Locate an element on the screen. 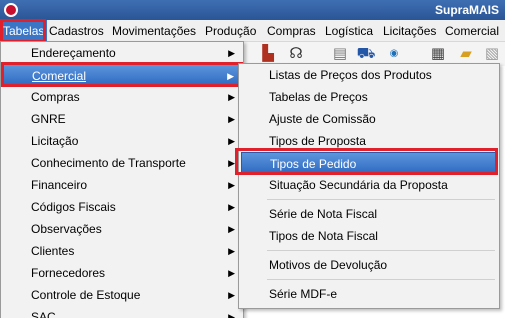 Image resolution: width=505 pixels, height=318 pixels. submenu-item-motivos-devolucao: Motivos de Devolução is located at coordinates (369, 265).